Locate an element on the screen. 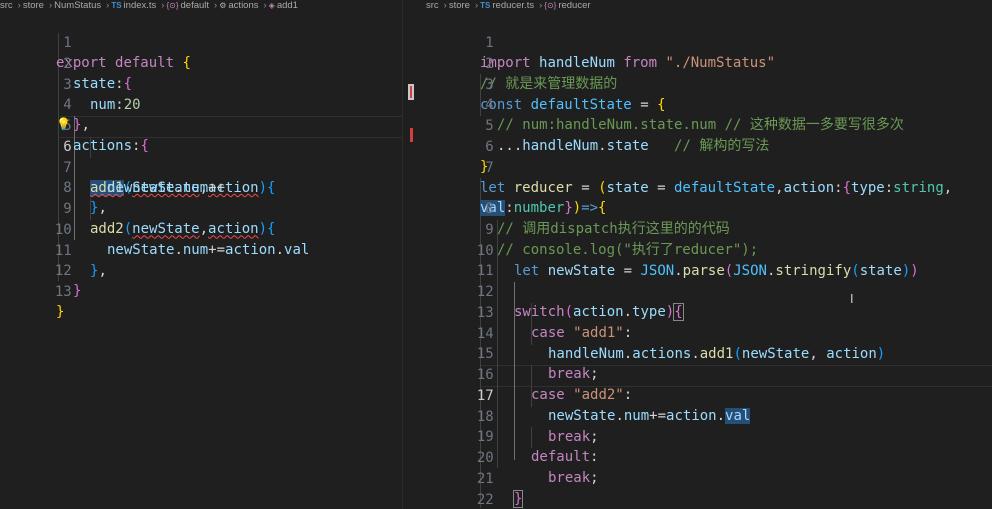 The height and width of the screenshot is (509, 992). code-line: 6 } is located at coordinates (706, 146).